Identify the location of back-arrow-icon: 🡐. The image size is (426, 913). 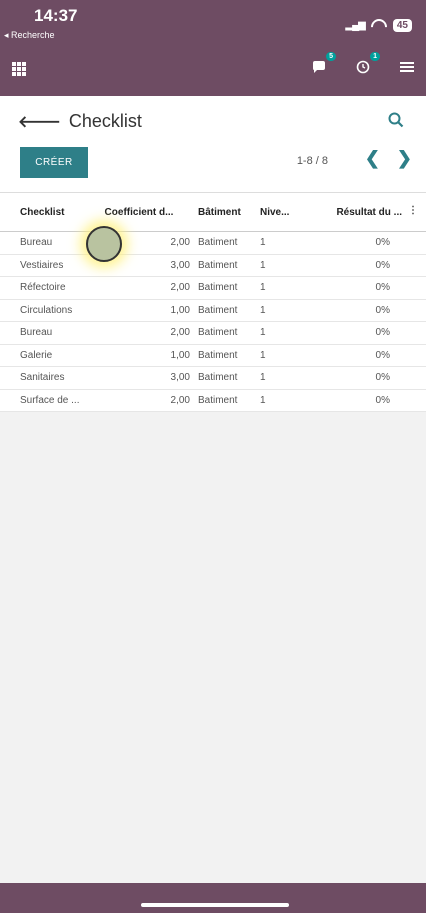
(39, 121).